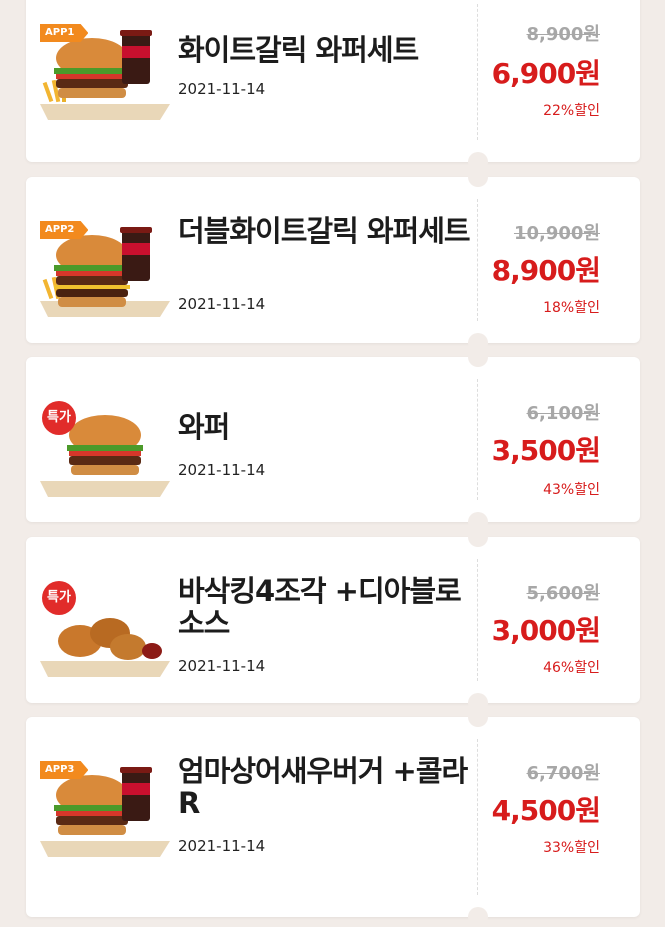 Image resolution: width=665 pixels, height=927 pixels. I want to click on discount-rate: 18%할인, so click(571, 308).